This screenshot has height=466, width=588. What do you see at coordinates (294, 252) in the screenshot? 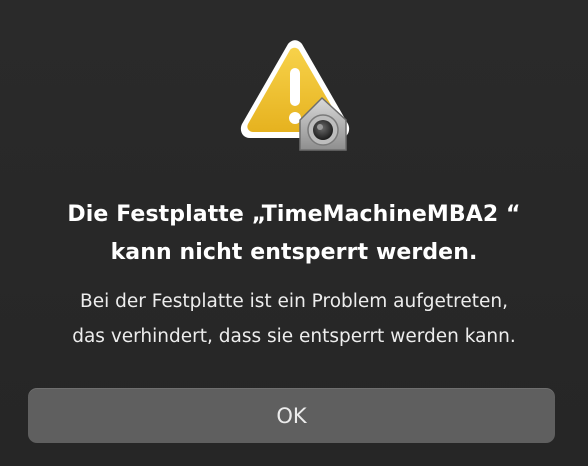
I see `alert-title-line-2: kann nicht entsperrt werden.` at bounding box center [294, 252].